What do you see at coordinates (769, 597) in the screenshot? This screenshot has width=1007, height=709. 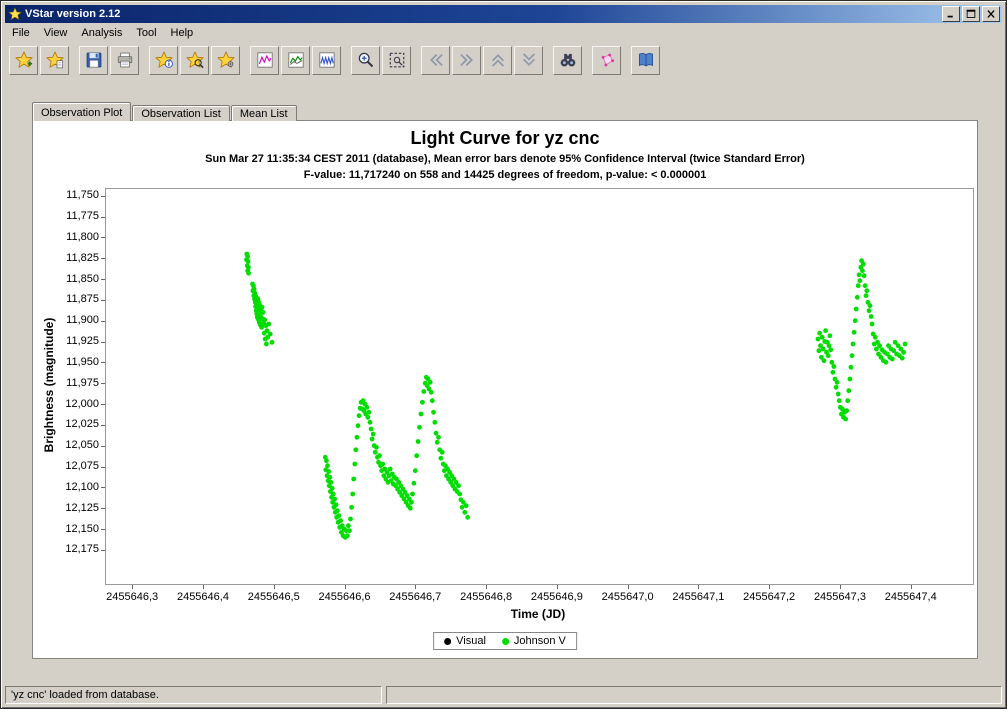 I see `x-tick-label: 2455647,2` at bounding box center [769, 597].